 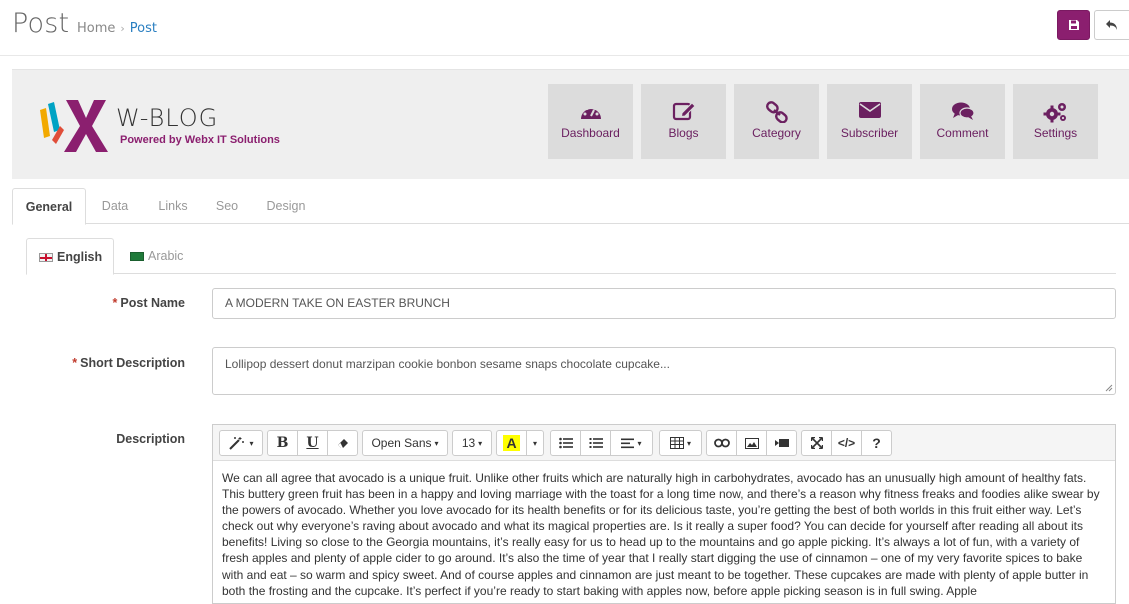 What do you see at coordinates (167, 118) in the screenshot?
I see `logo-wordmark: W-BLOG` at bounding box center [167, 118].